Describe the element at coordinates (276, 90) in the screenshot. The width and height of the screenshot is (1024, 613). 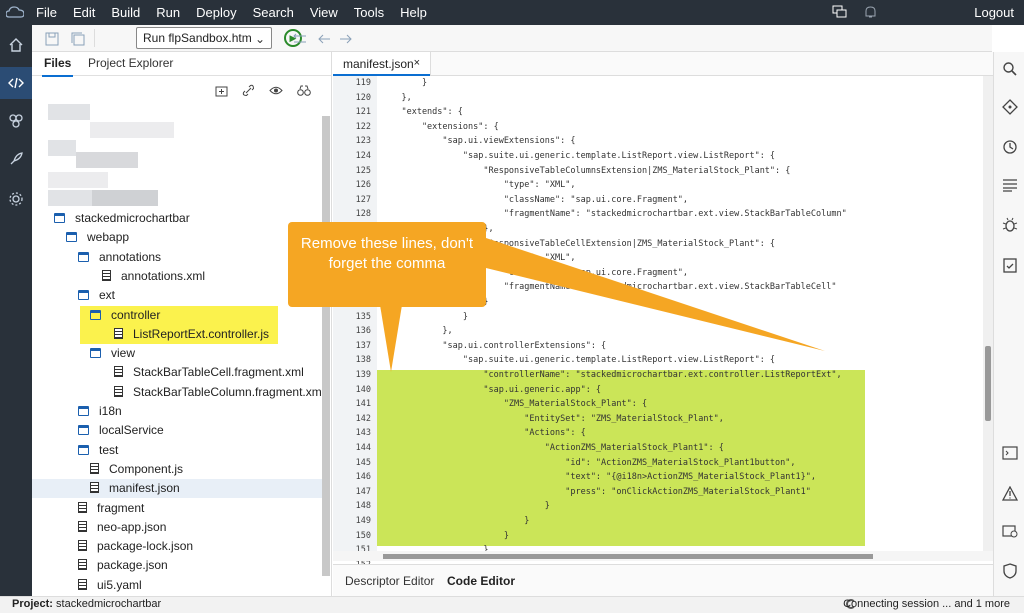
I see `show-hidden-eye-icon` at that location.